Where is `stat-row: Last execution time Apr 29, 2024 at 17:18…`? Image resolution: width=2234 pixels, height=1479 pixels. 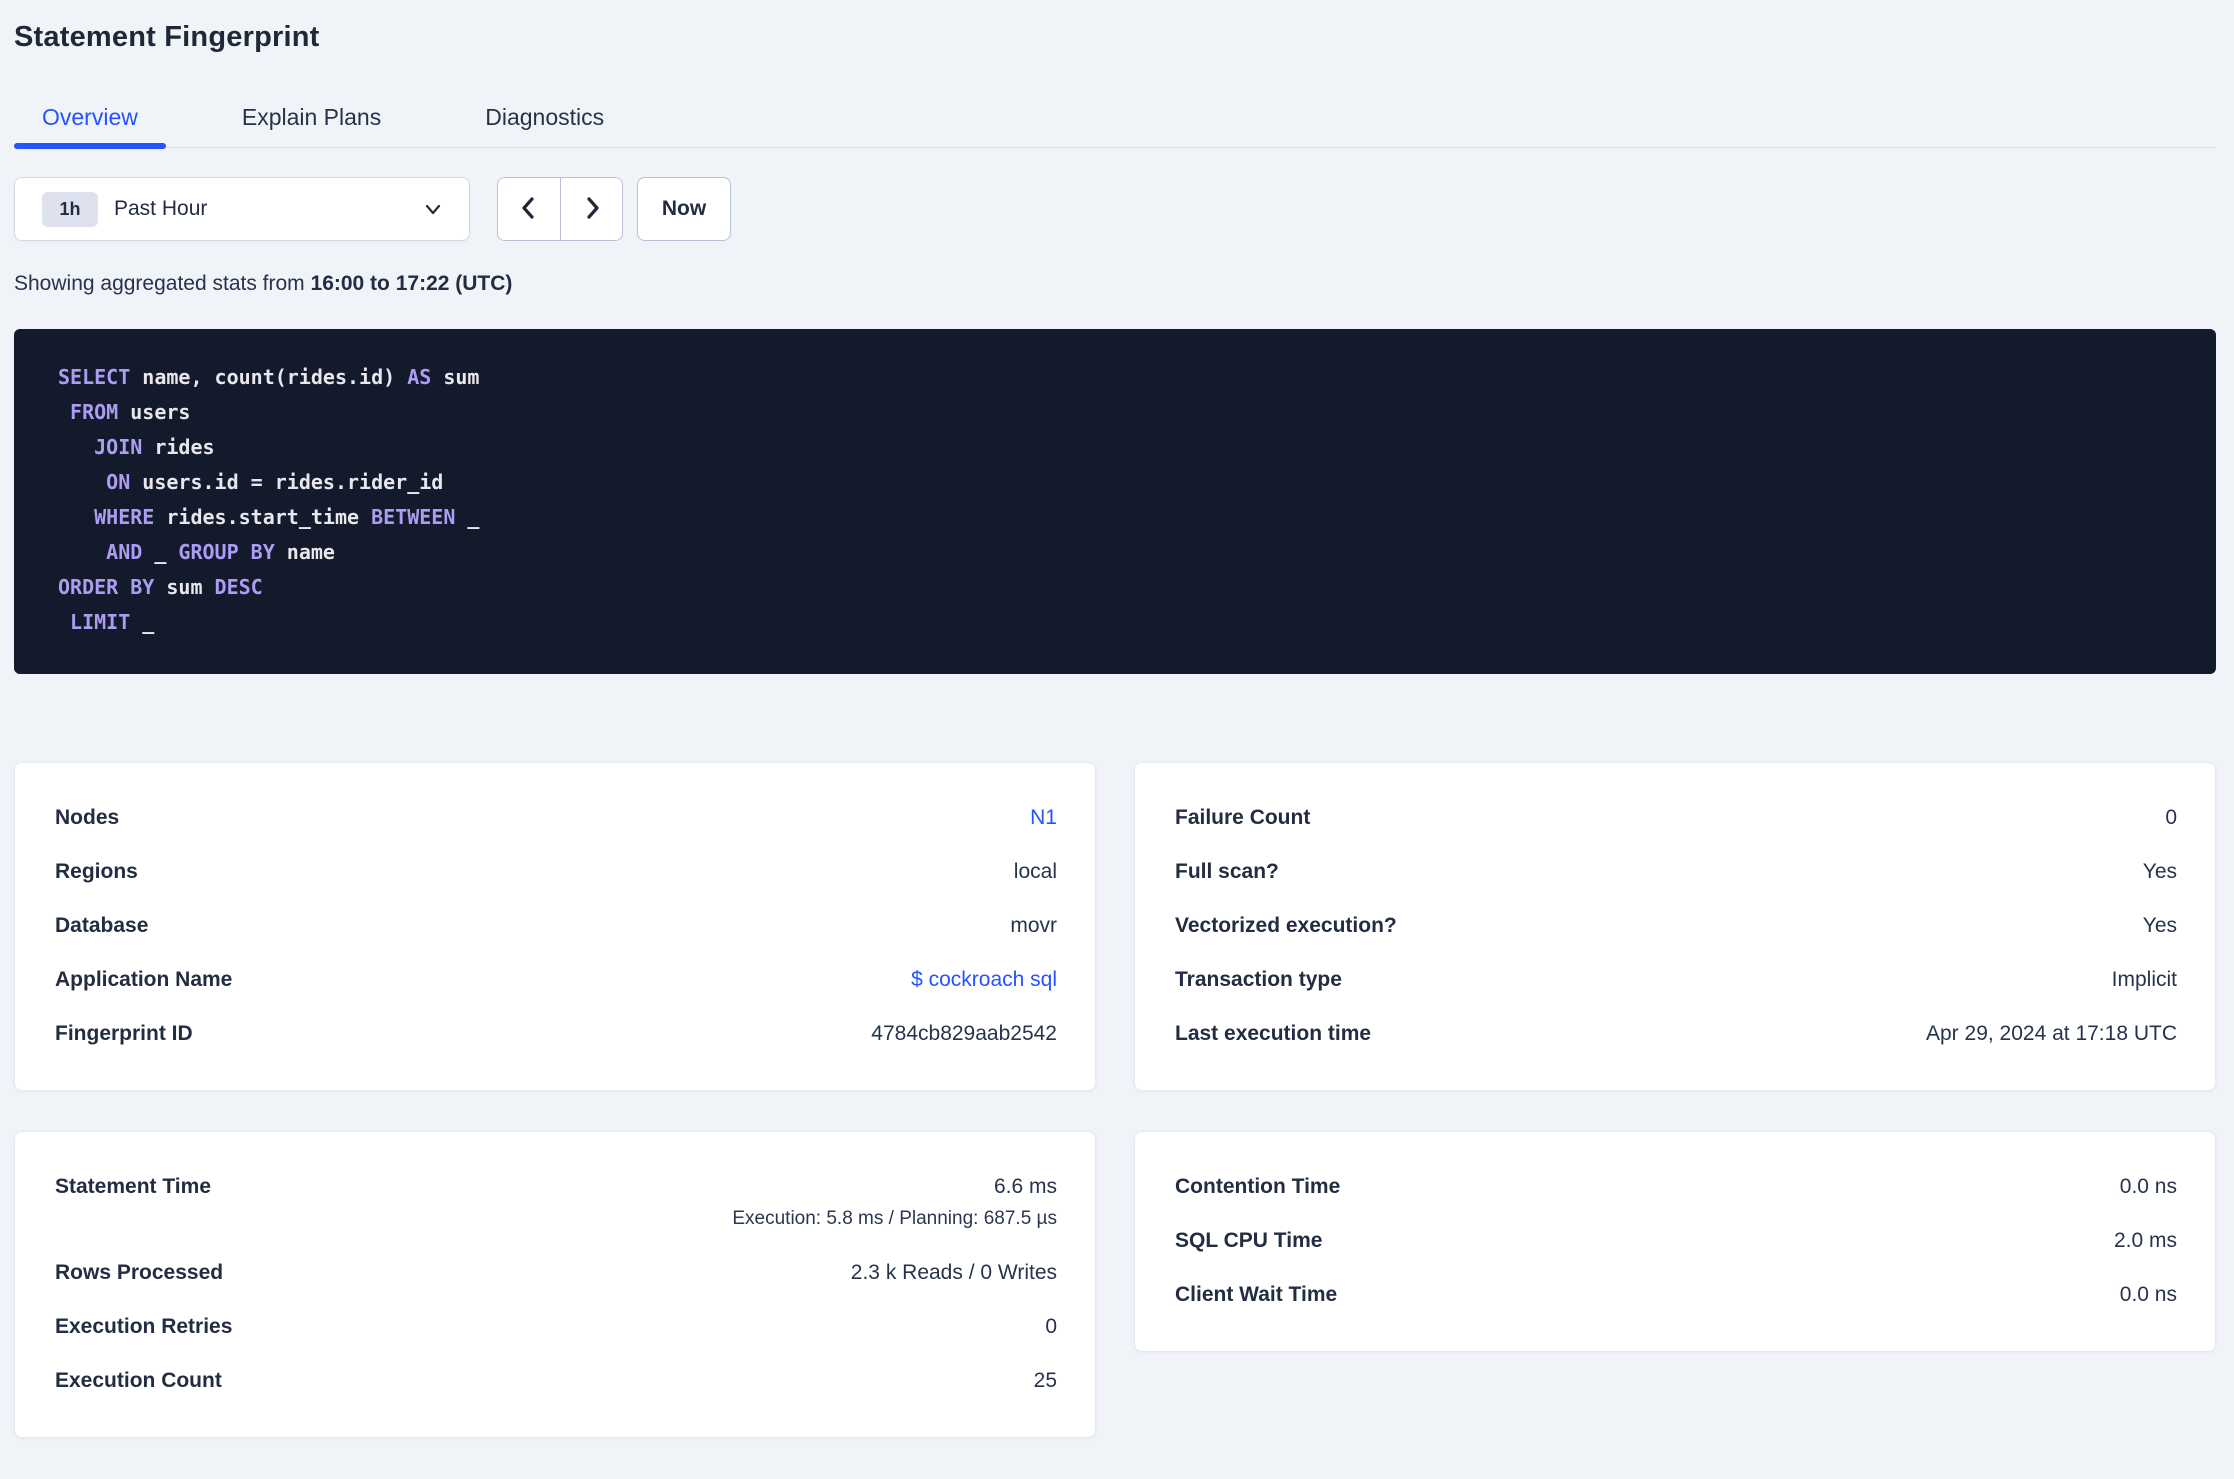
stat-row: Last execution time Apr 29, 2024 at 17:18… is located at coordinates (1676, 1034).